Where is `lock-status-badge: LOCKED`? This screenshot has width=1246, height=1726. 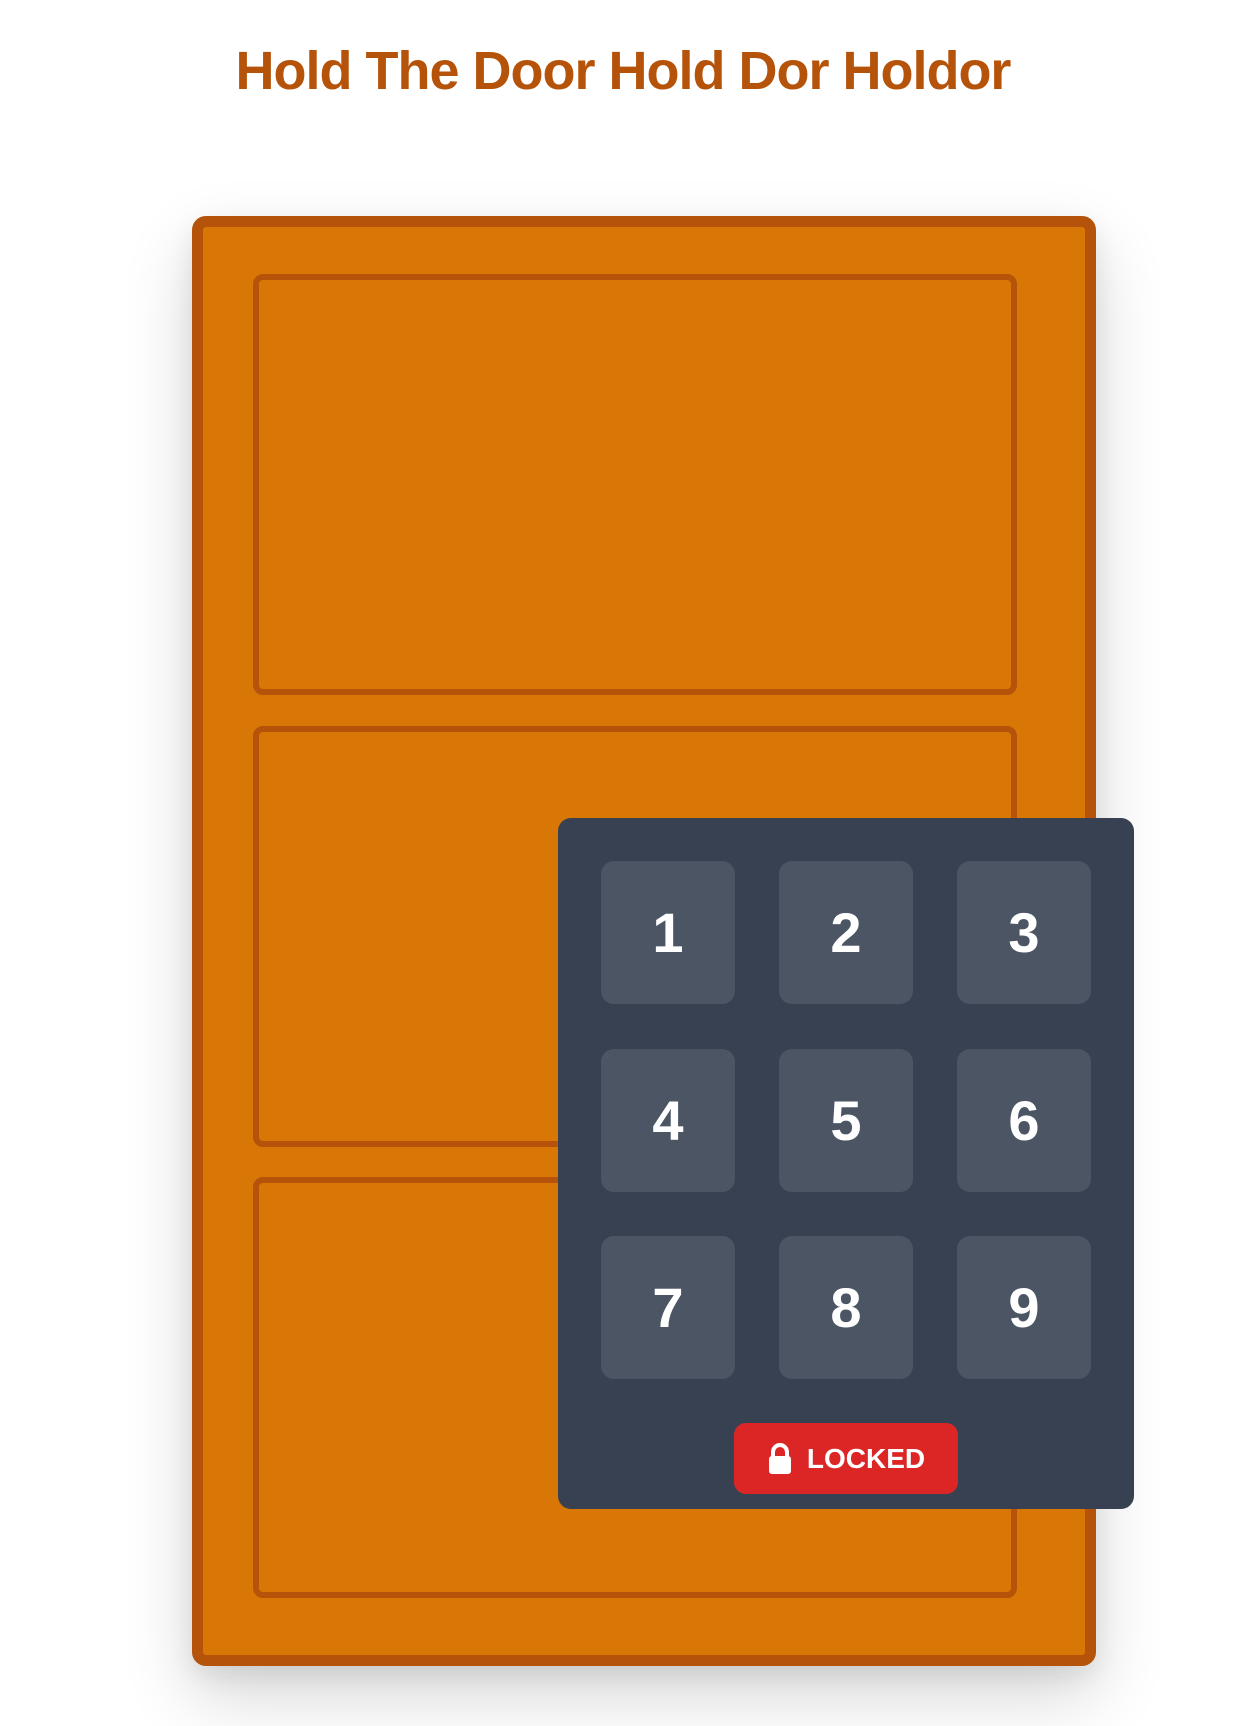
lock-status-badge: LOCKED is located at coordinates (846, 1458).